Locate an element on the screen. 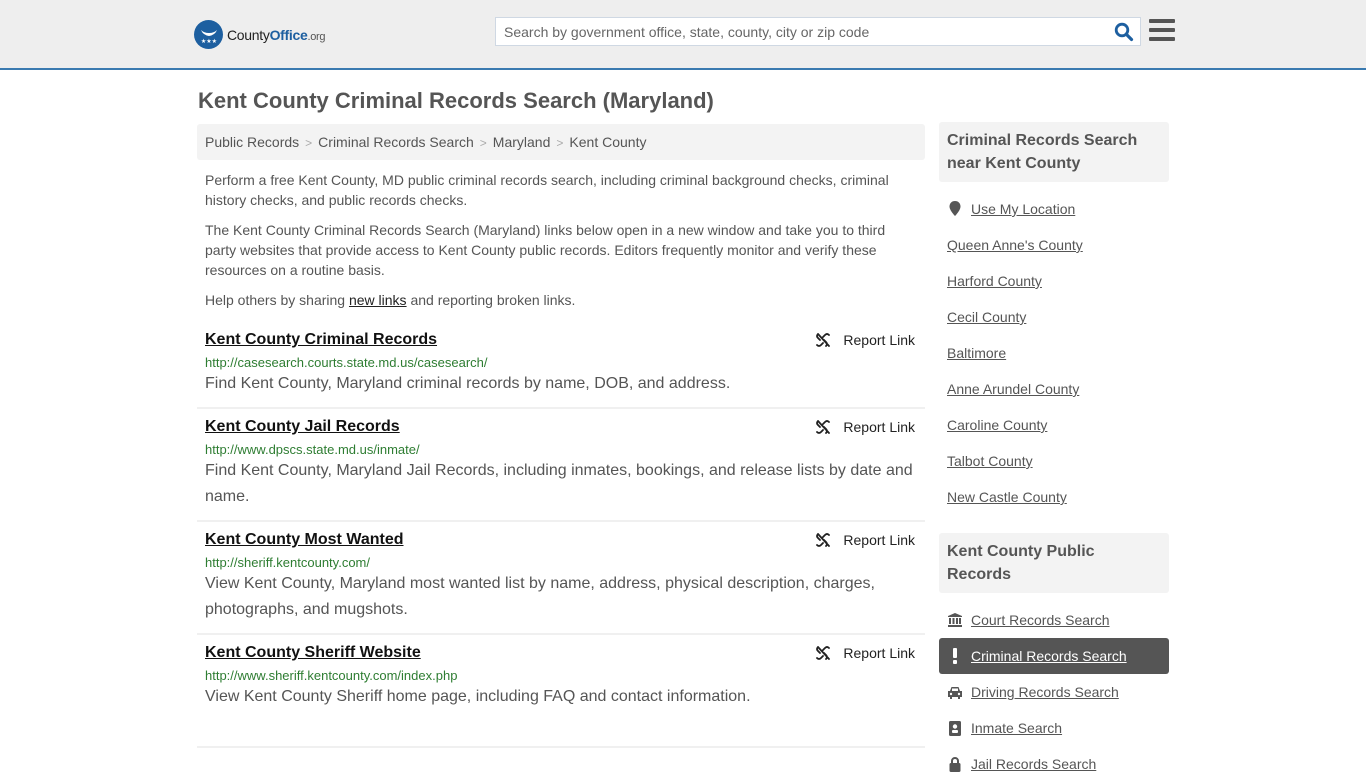 This screenshot has height=782, width=1366. public-records-item-driving: Driving Records Search is located at coordinates (1054, 692).